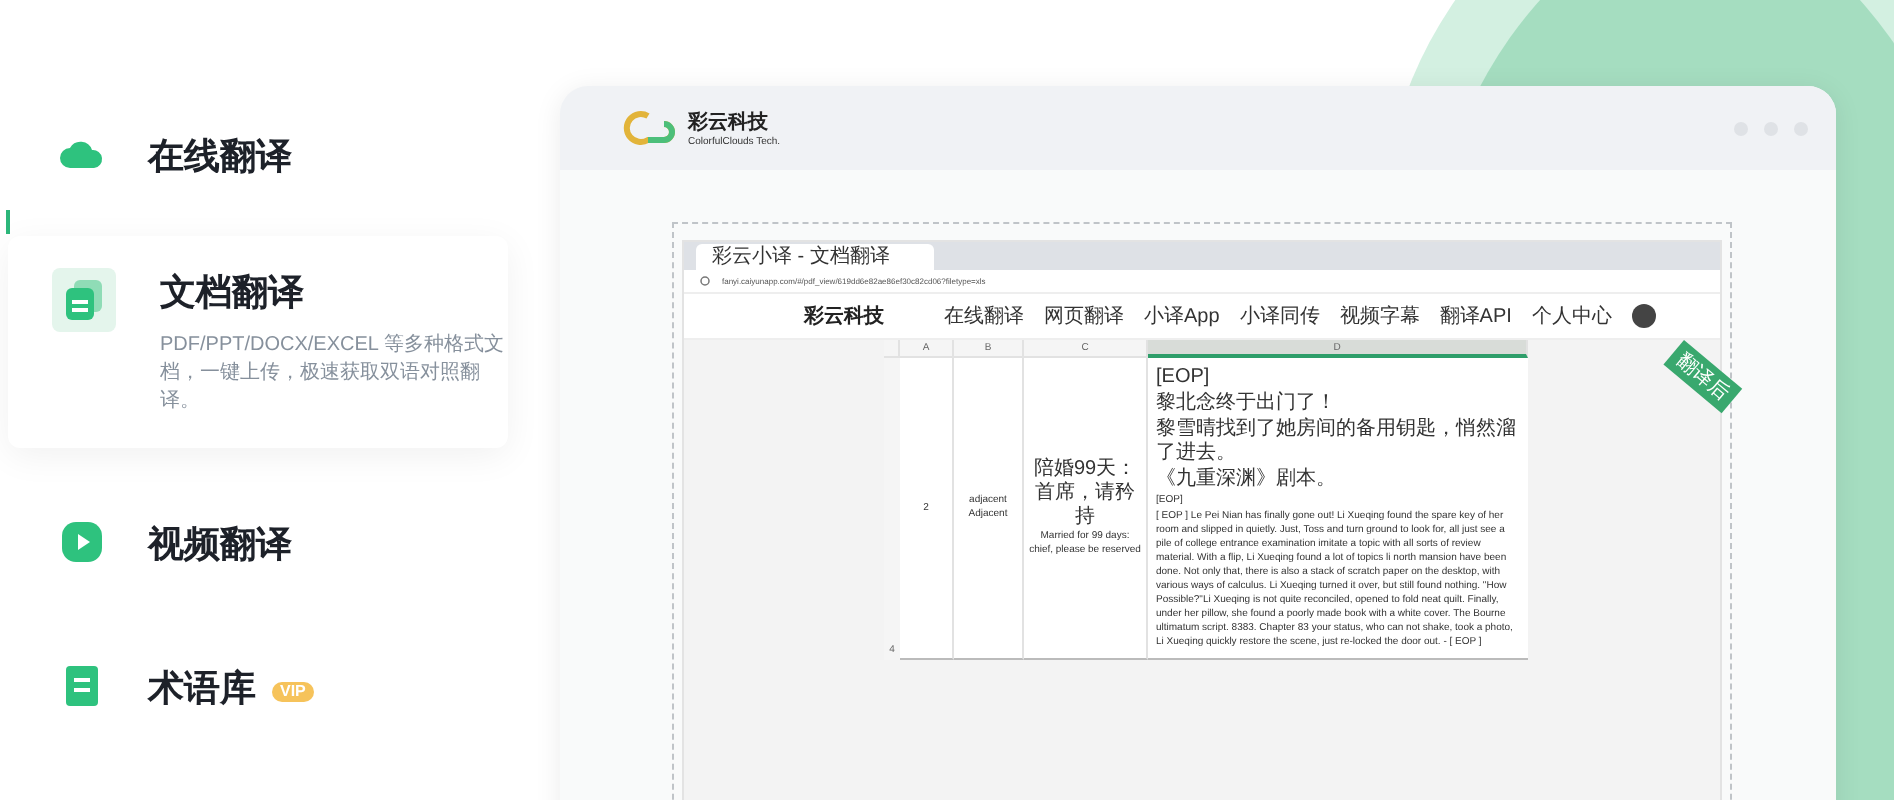  What do you see at coordinates (729, 122) in the screenshot?
I see `brand-name: 彩云科技` at bounding box center [729, 122].